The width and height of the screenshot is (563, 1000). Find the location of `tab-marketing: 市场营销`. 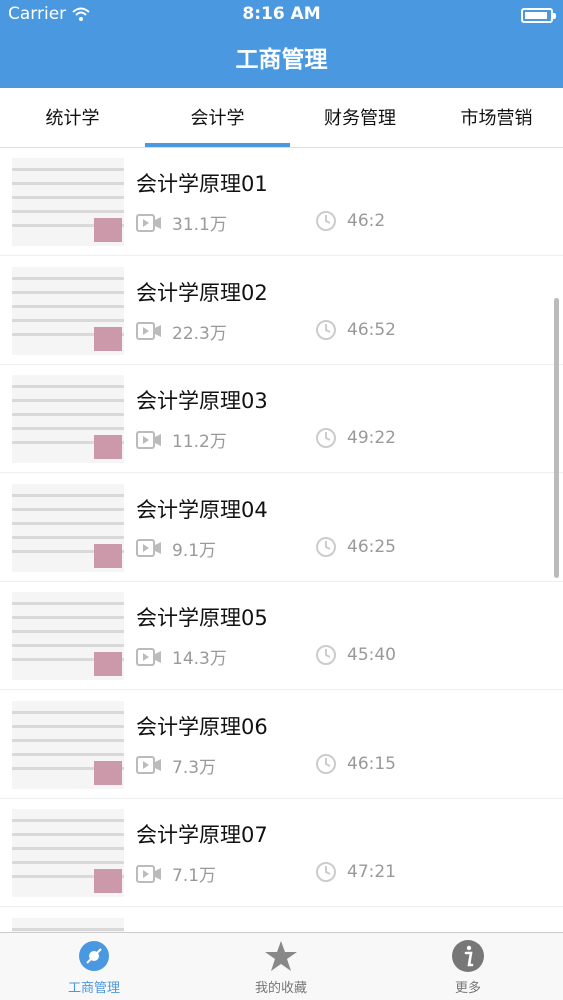

tab-marketing: 市场营销 is located at coordinates (496, 117).